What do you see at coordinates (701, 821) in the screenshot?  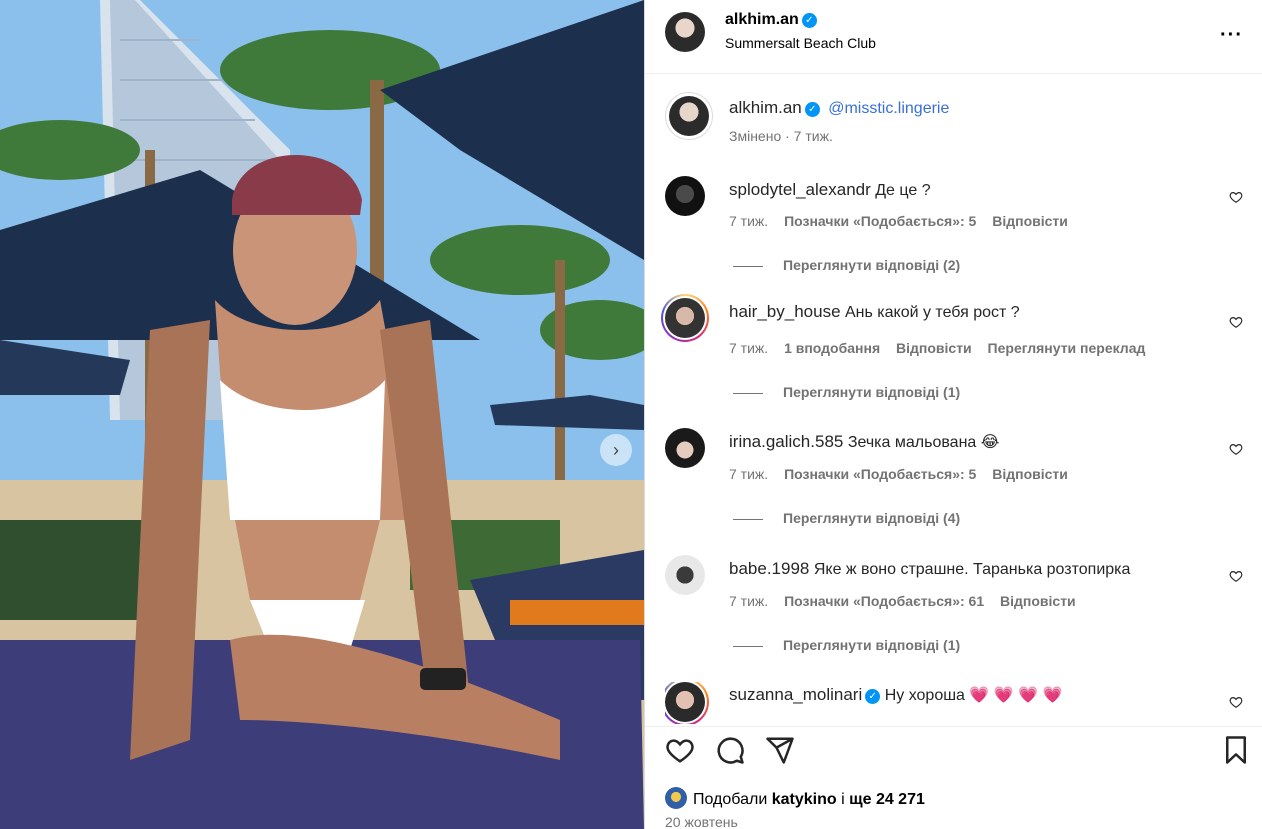 I see `post-date: 20 жовтень` at bounding box center [701, 821].